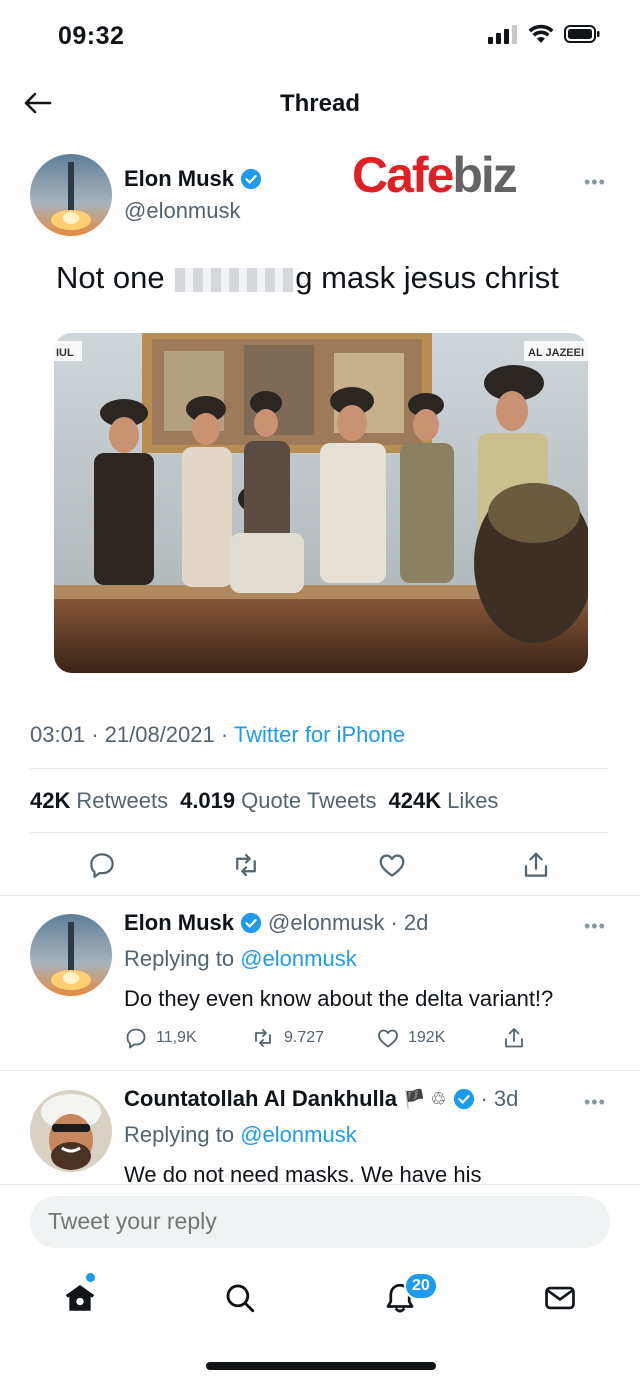 The image size is (640, 1384). I want to click on home-indicator, so click(321, 1366).